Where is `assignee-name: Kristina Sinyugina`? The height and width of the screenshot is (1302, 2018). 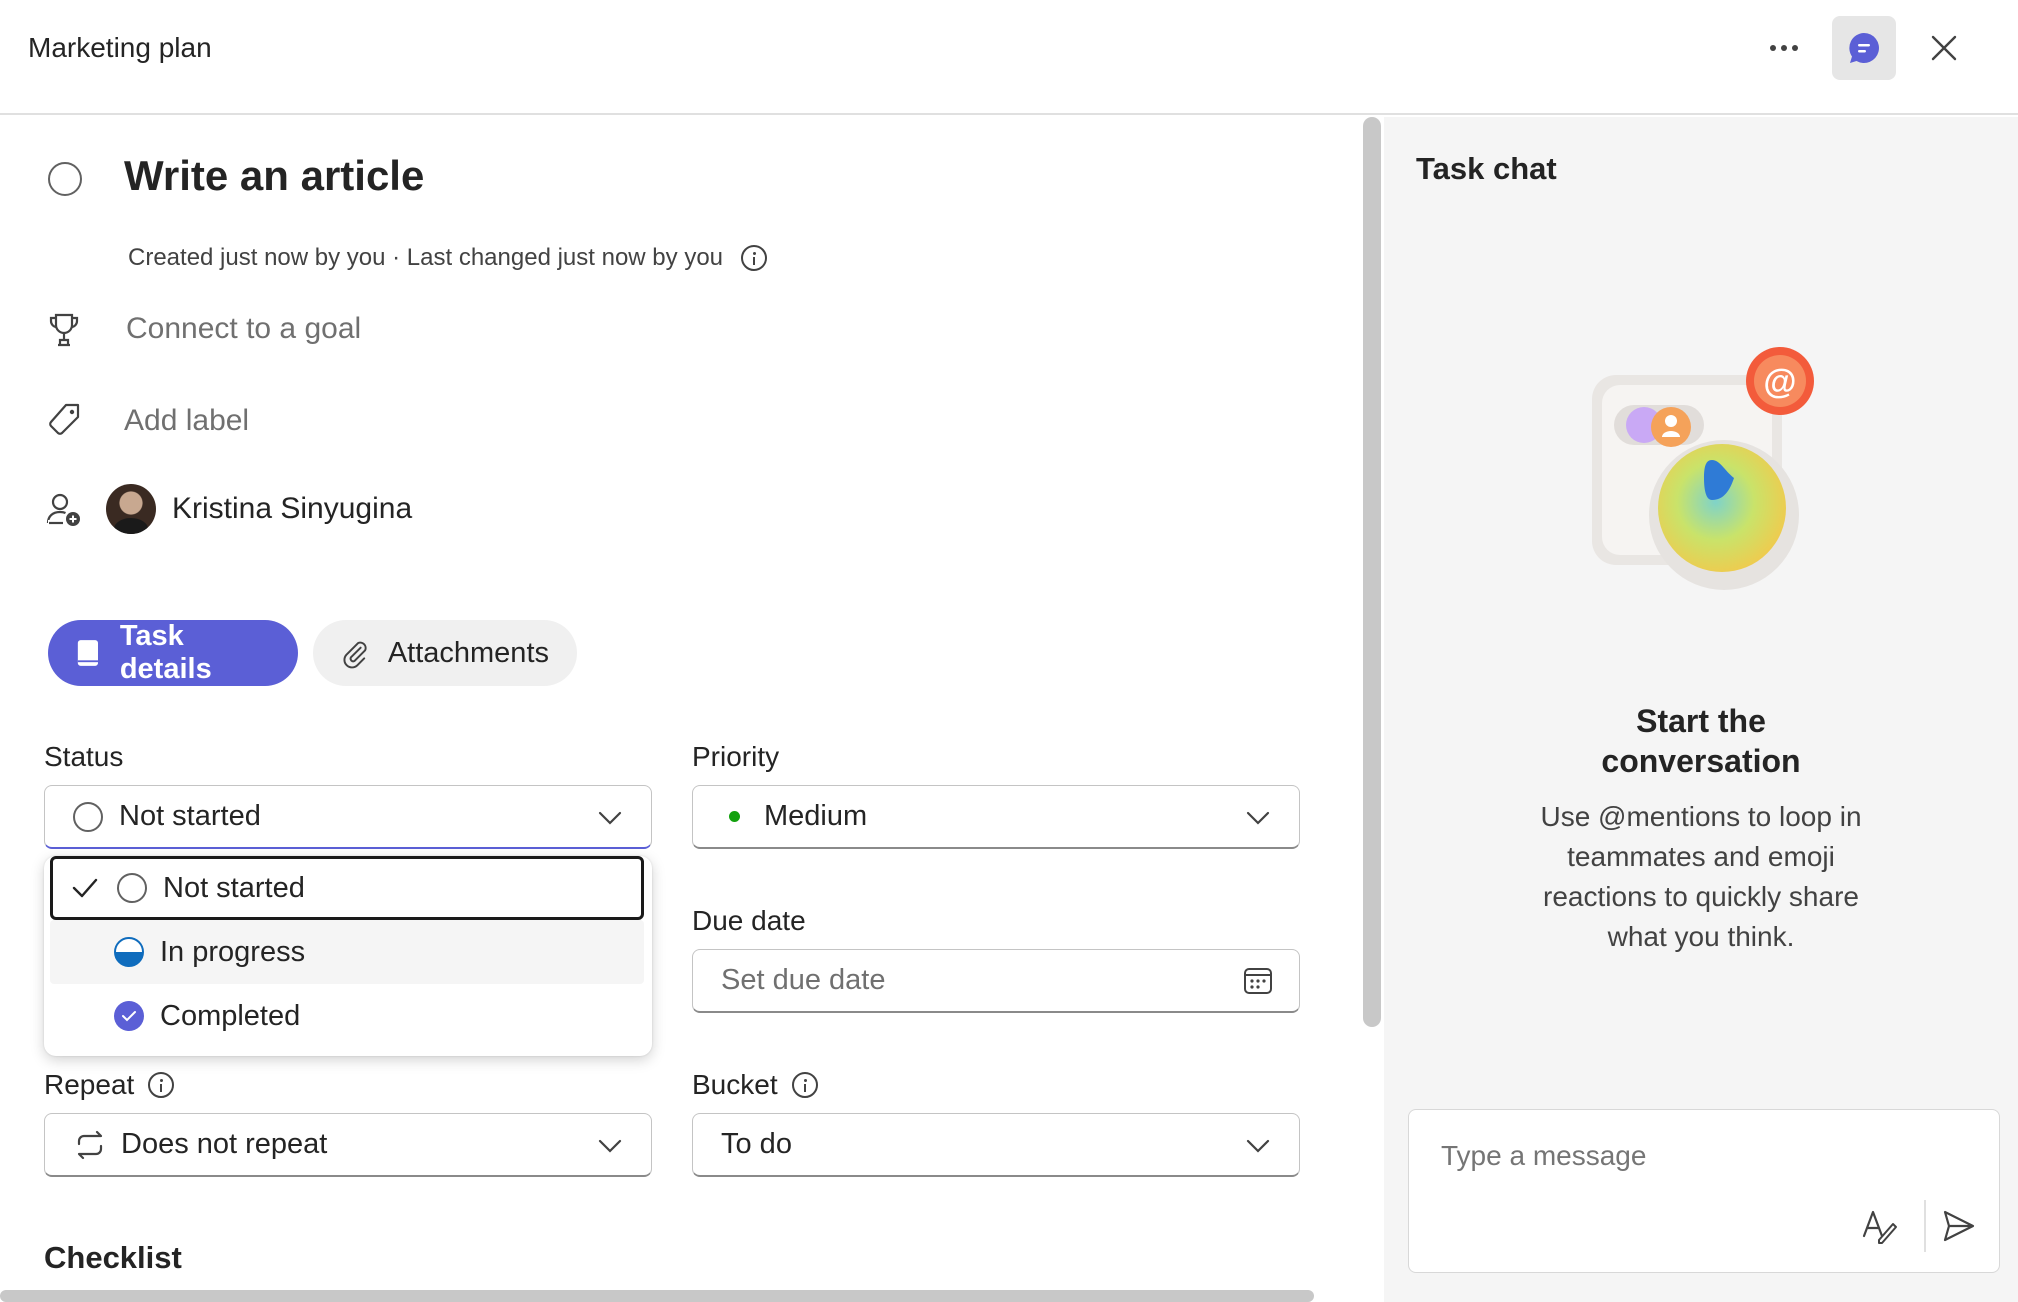 assignee-name: Kristina Sinyugina is located at coordinates (292, 509).